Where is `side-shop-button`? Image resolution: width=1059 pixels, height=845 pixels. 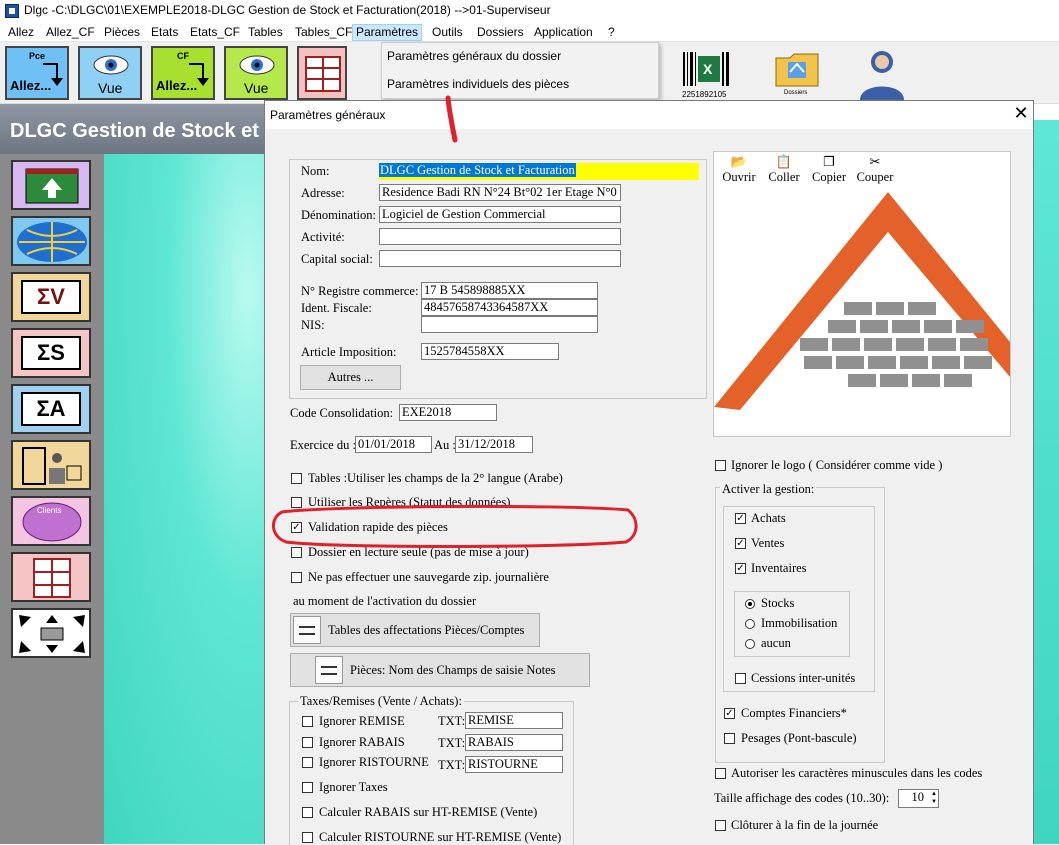
side-shop-button is located at coordinates (51, 465).